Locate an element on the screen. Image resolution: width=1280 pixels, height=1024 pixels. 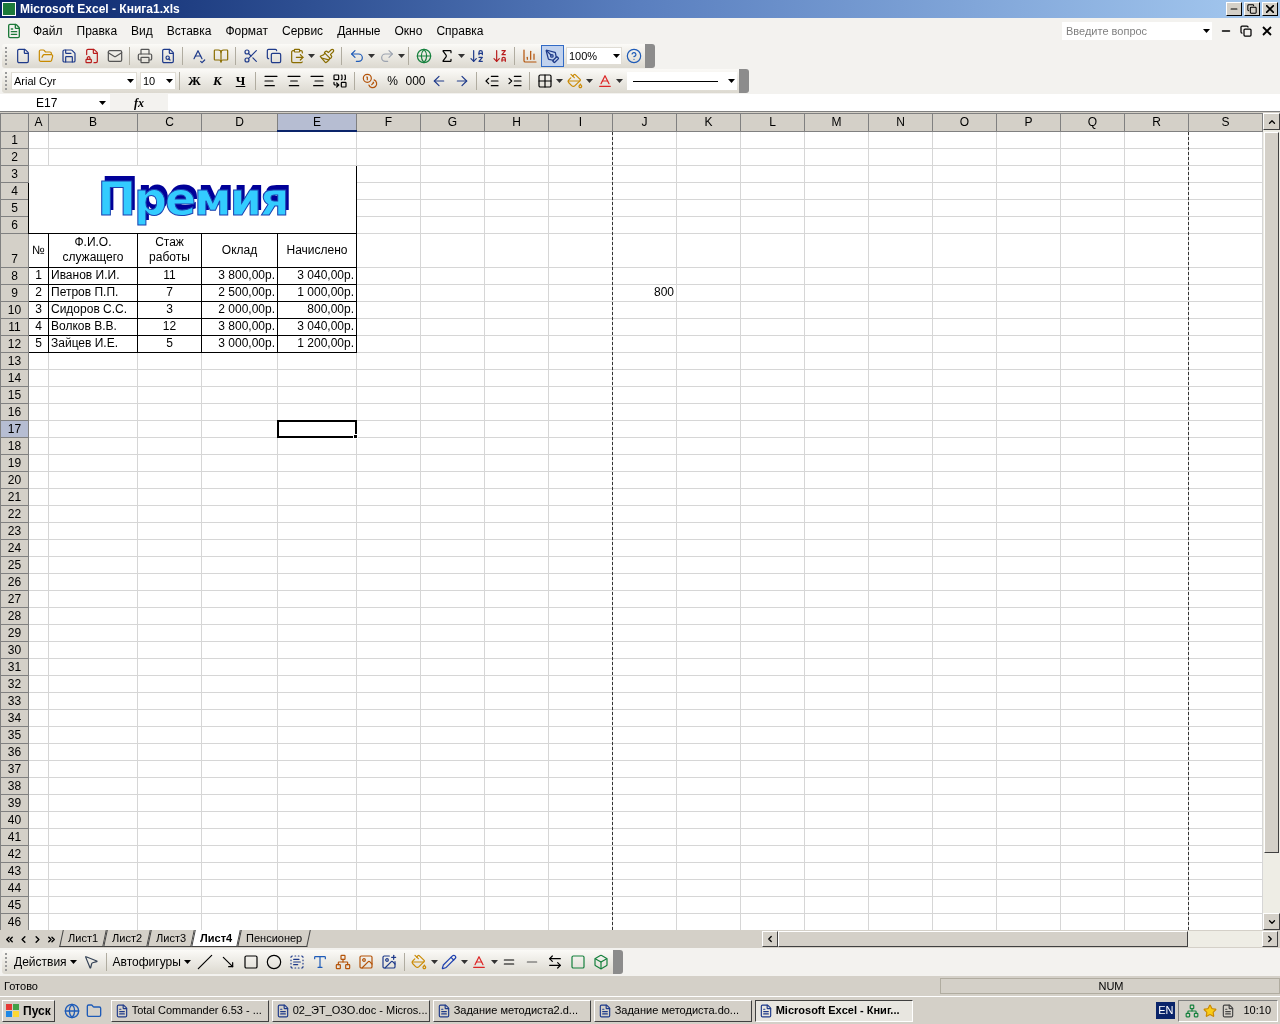
column-header: J is located at coordinates (644, 122).